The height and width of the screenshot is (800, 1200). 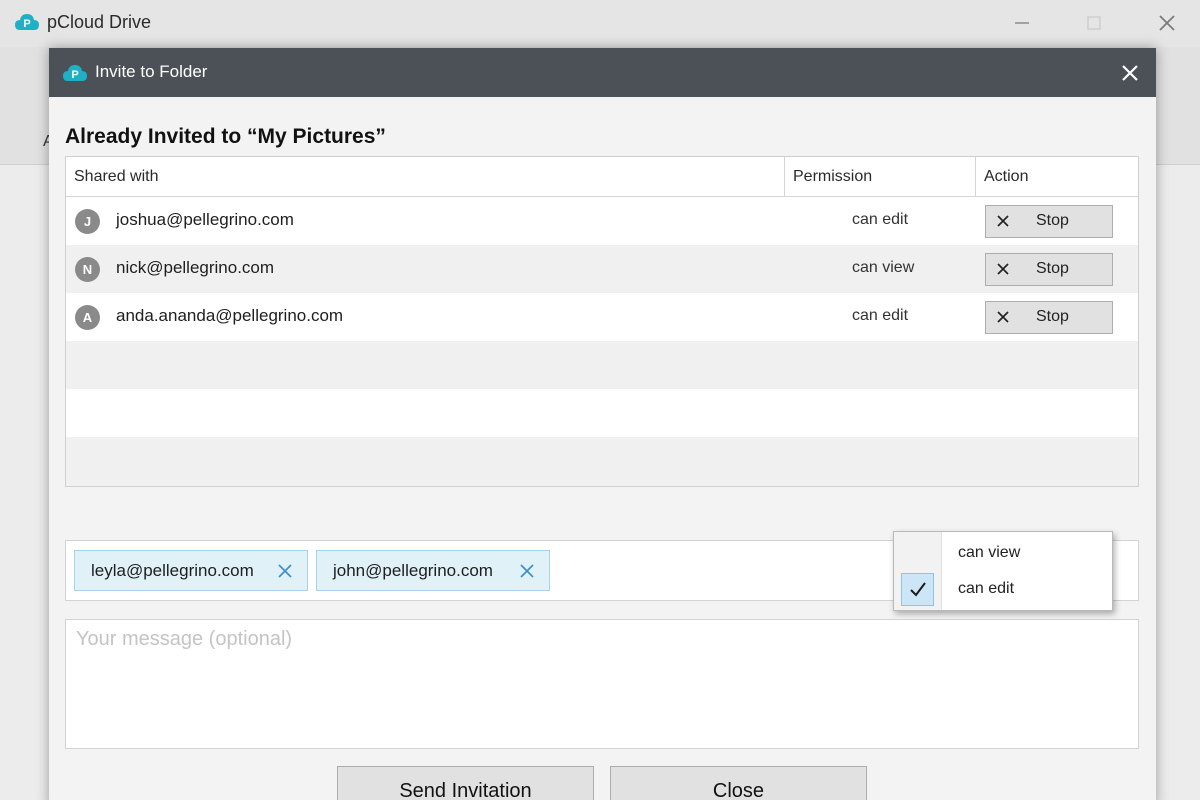 What do you see at coordinates (87, 221) in the screenshot?
I see `avatar: J` at bounding box center [87, 221].